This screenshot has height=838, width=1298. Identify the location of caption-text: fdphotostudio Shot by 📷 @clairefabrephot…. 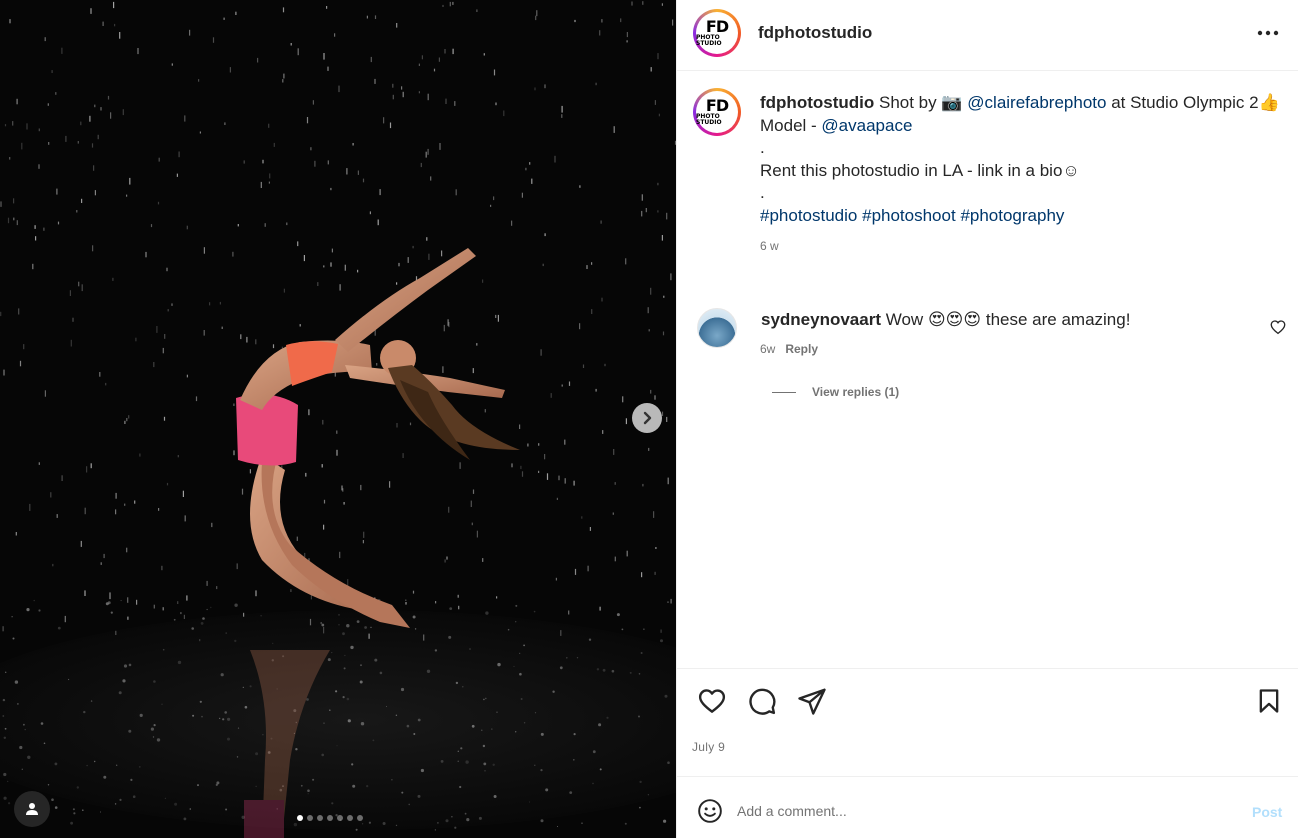
(1020, 175).